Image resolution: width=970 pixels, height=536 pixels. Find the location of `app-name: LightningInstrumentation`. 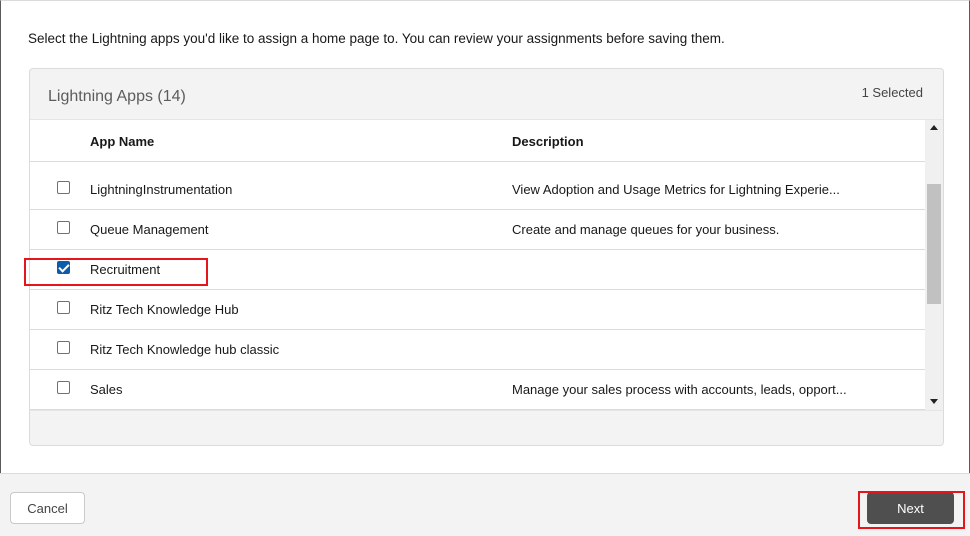

app-name: LightningInstrumentation is located at coordinates (161, 189).